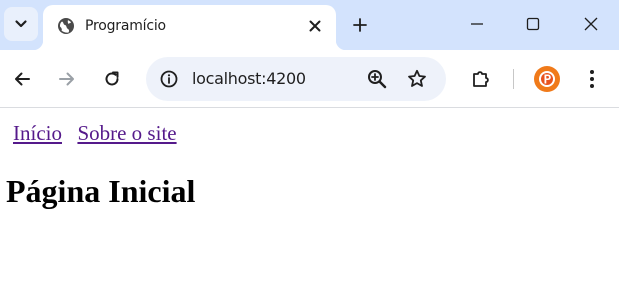  I want to click on address-bar: localhost:4200, so click(296, 79).